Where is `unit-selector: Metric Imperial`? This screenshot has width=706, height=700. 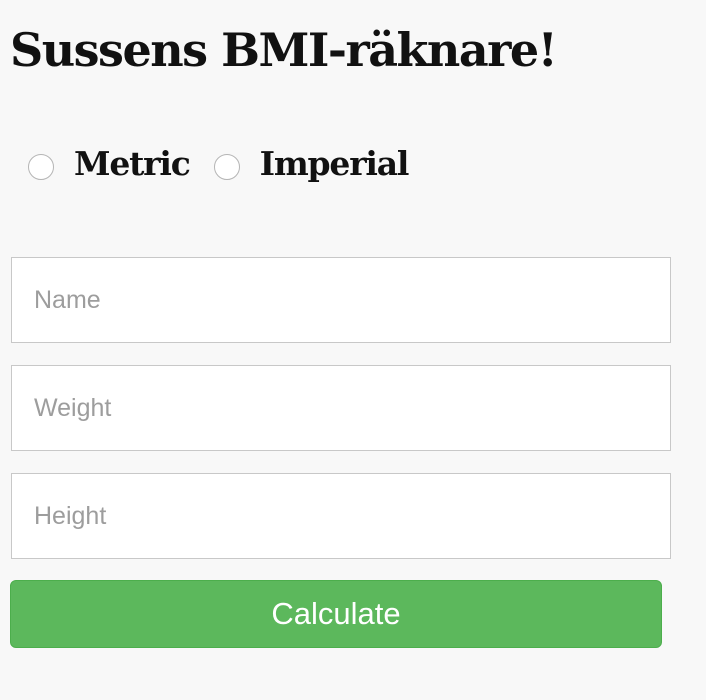 unit-selector: Metric Imperial is located at coordinates (219, 164).